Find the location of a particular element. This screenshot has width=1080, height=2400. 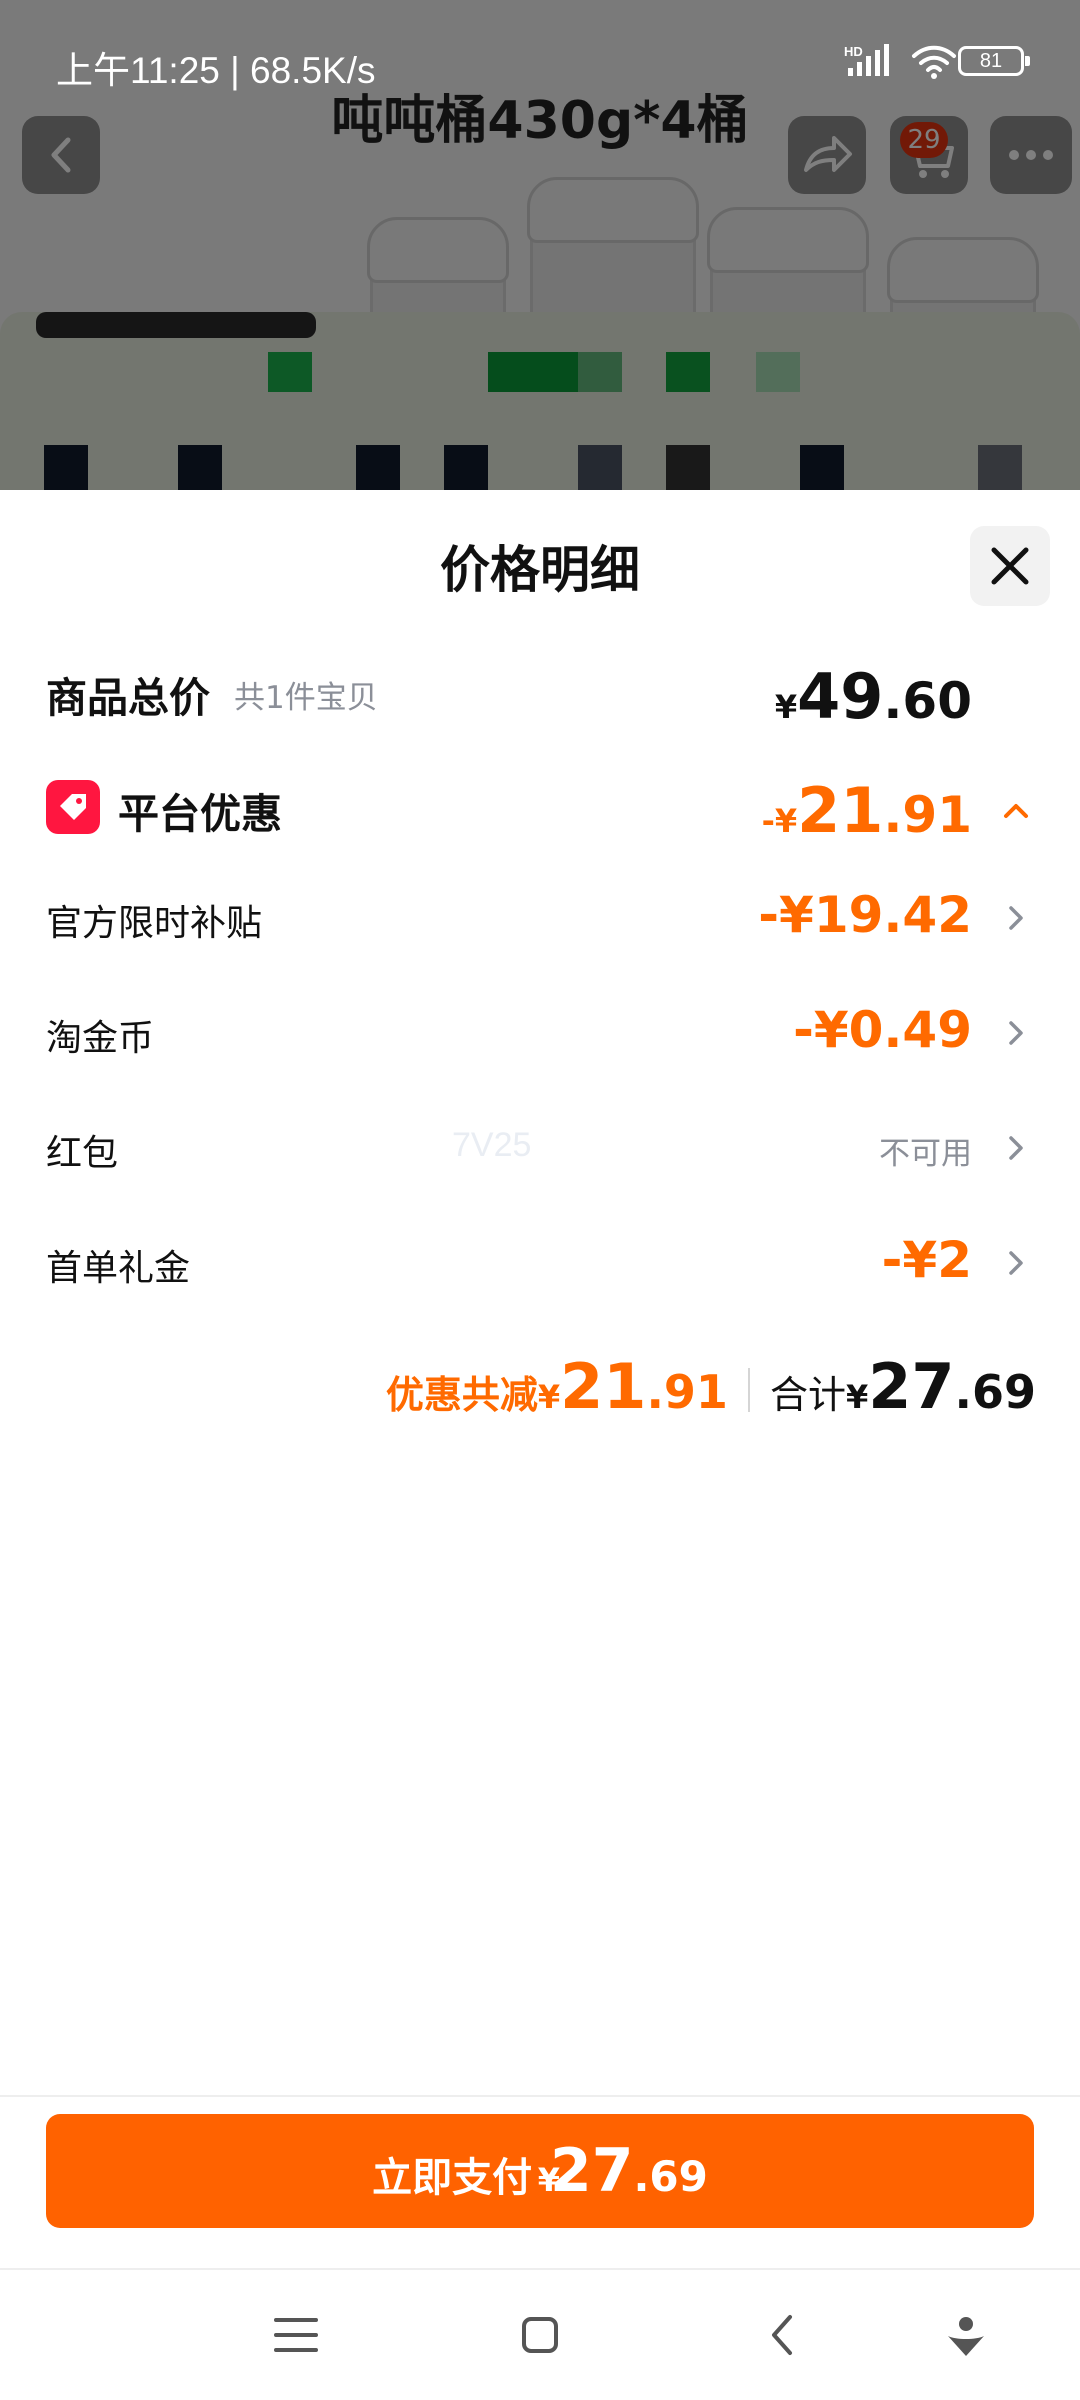

platform-discount-amount: -¥21.91 is located at coordinates (866, 810).